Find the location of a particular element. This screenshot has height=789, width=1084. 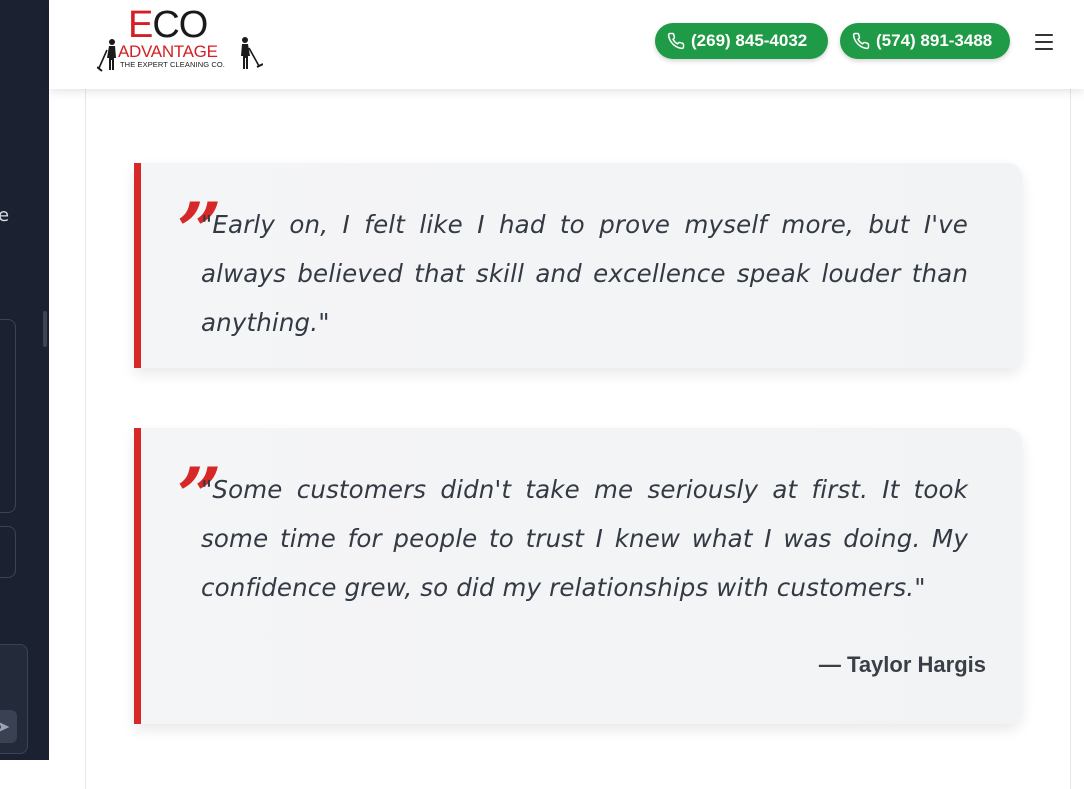

hamburger-menu-icon is located at coordinates (1046, 42).